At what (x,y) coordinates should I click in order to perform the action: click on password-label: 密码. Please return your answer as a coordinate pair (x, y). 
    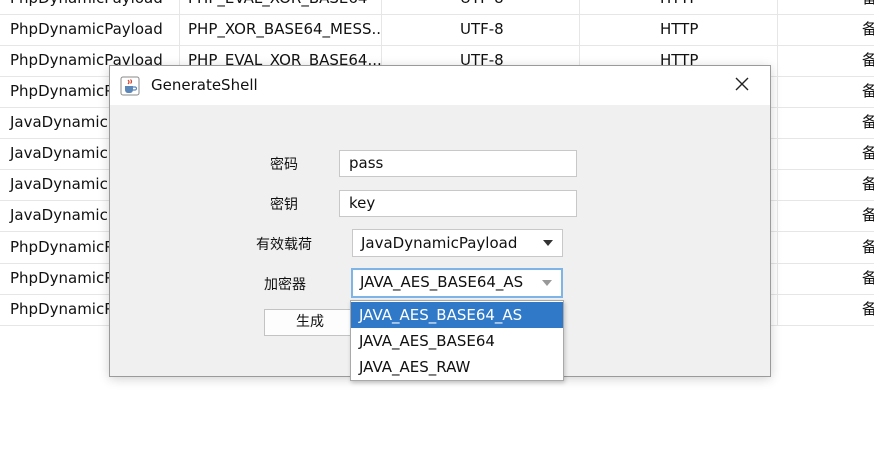
    Looking at the image, I should click on (284, 165).